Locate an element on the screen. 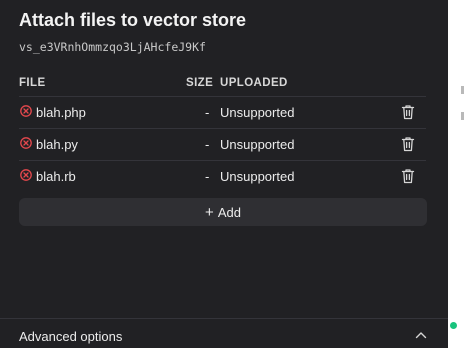  vector-store-id: vs_e3VRnhOmmzqo3LjAHcfeJ9Kf is located at coordinates (112, 47).